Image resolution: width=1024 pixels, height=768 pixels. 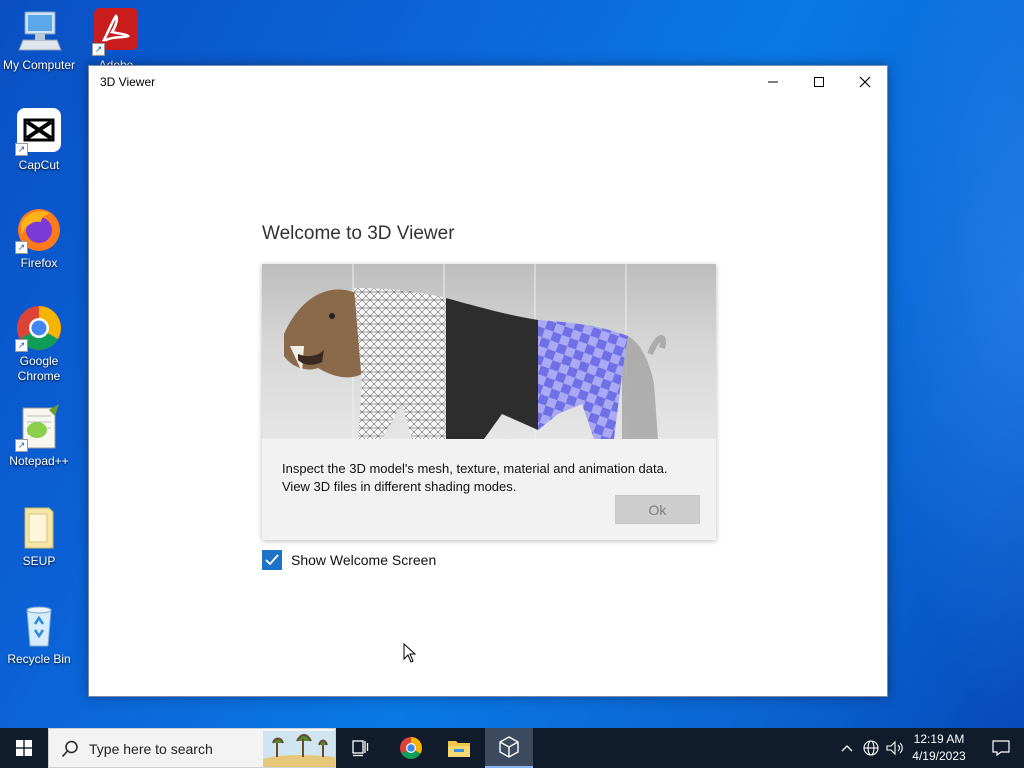 What do you see at coordinates (952, 364) in the screenshot?
I see `desktop-background` at bounding box center [952, 364].